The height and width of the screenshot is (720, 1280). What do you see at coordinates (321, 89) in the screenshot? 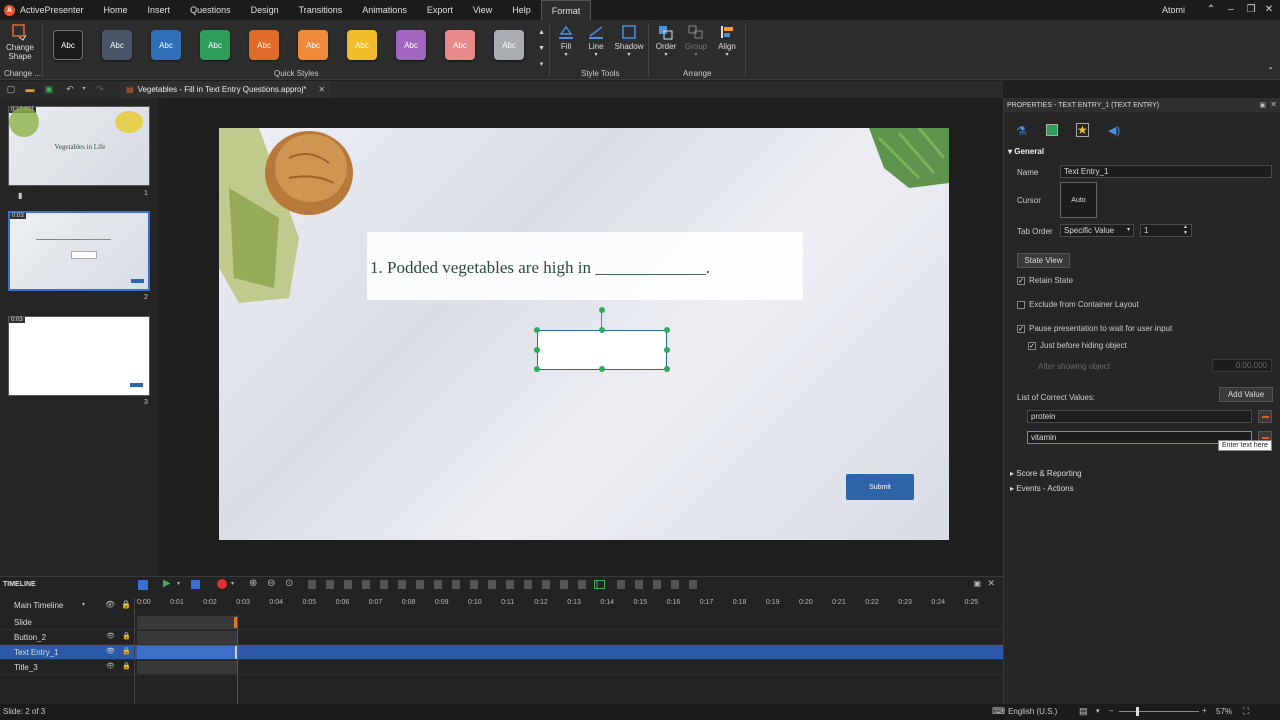
I see `close-tab-icon: ✕` at bounding box center [321, 89].